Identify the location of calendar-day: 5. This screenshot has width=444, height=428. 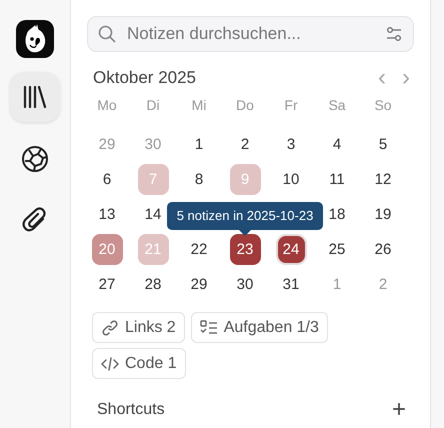
(383, 144).